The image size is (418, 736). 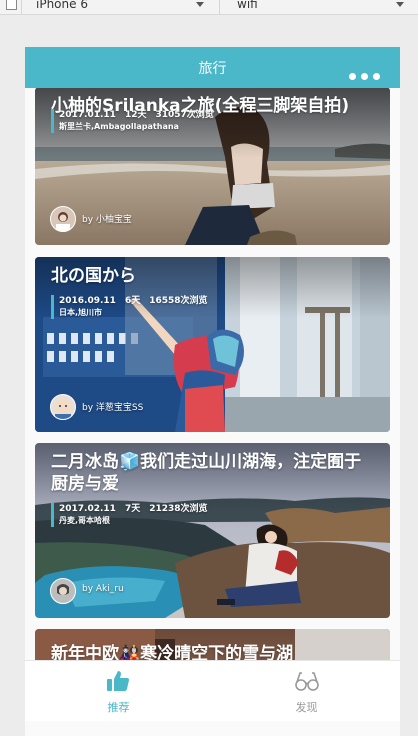 I want to click on author-name: by 洋葱宝宝SS, so click(x=113, y=408).